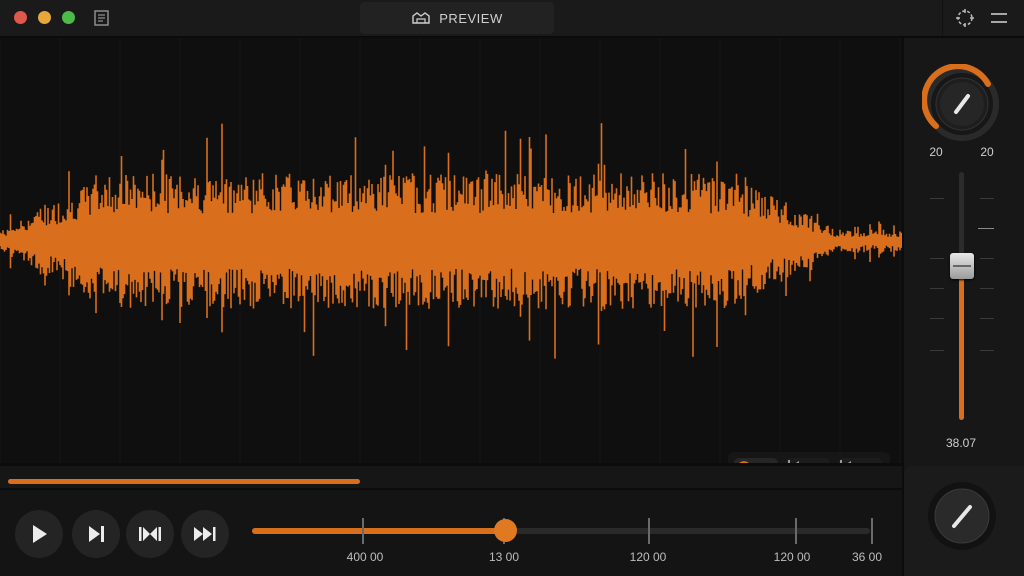  What do you see at coordinates (936, 152) in the screenshot?
I see `knob-min-label: 20` at bounding box center [936, 152].